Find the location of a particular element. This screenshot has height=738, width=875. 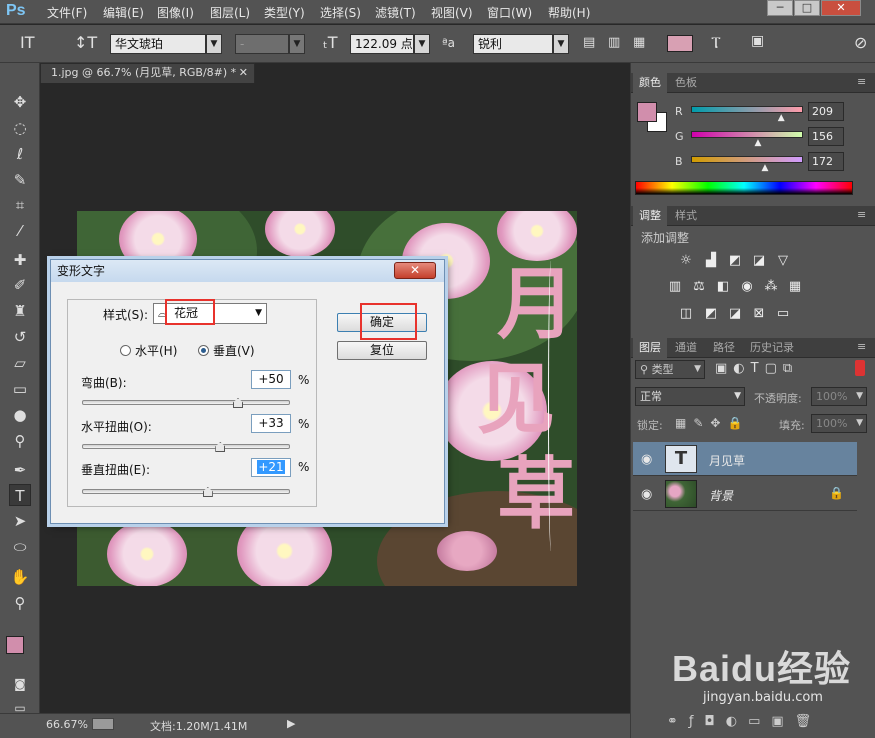

red-slider-thumb: ▲ is located at coordinates (781, 118).